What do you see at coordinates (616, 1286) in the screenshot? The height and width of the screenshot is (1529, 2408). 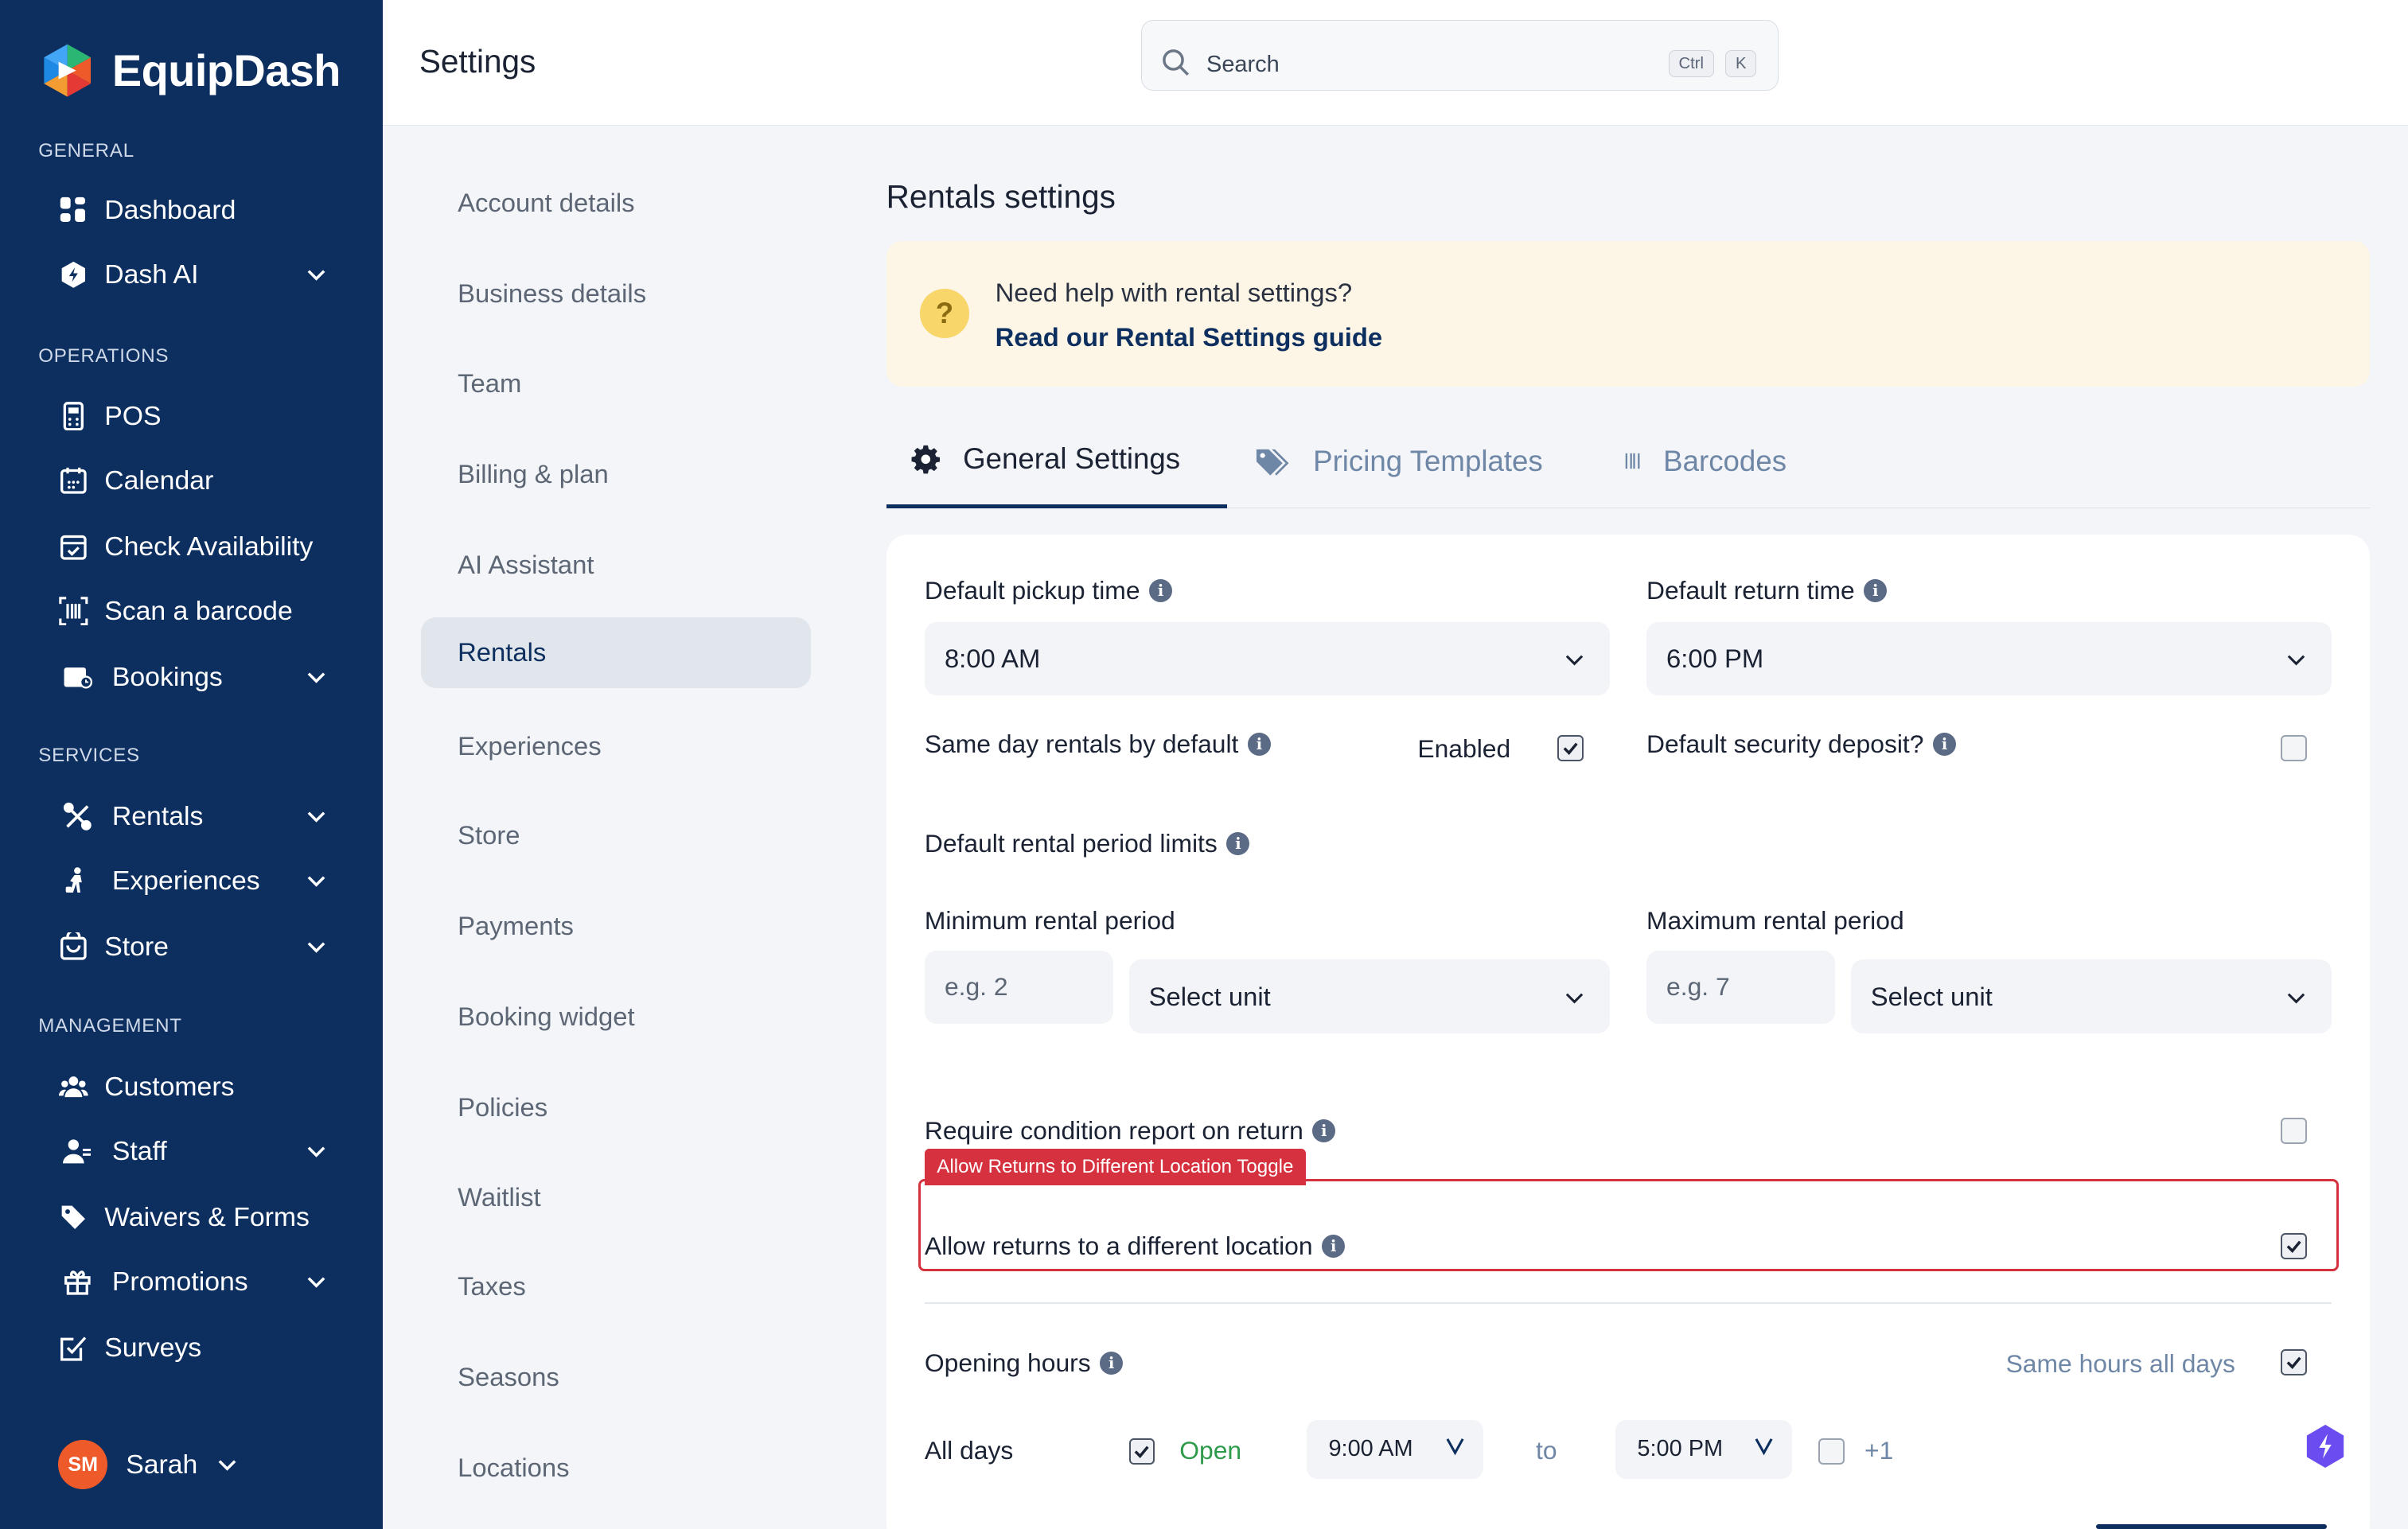 I see `subnav-taxes: Taxes` at bounding box center [616, 1286].